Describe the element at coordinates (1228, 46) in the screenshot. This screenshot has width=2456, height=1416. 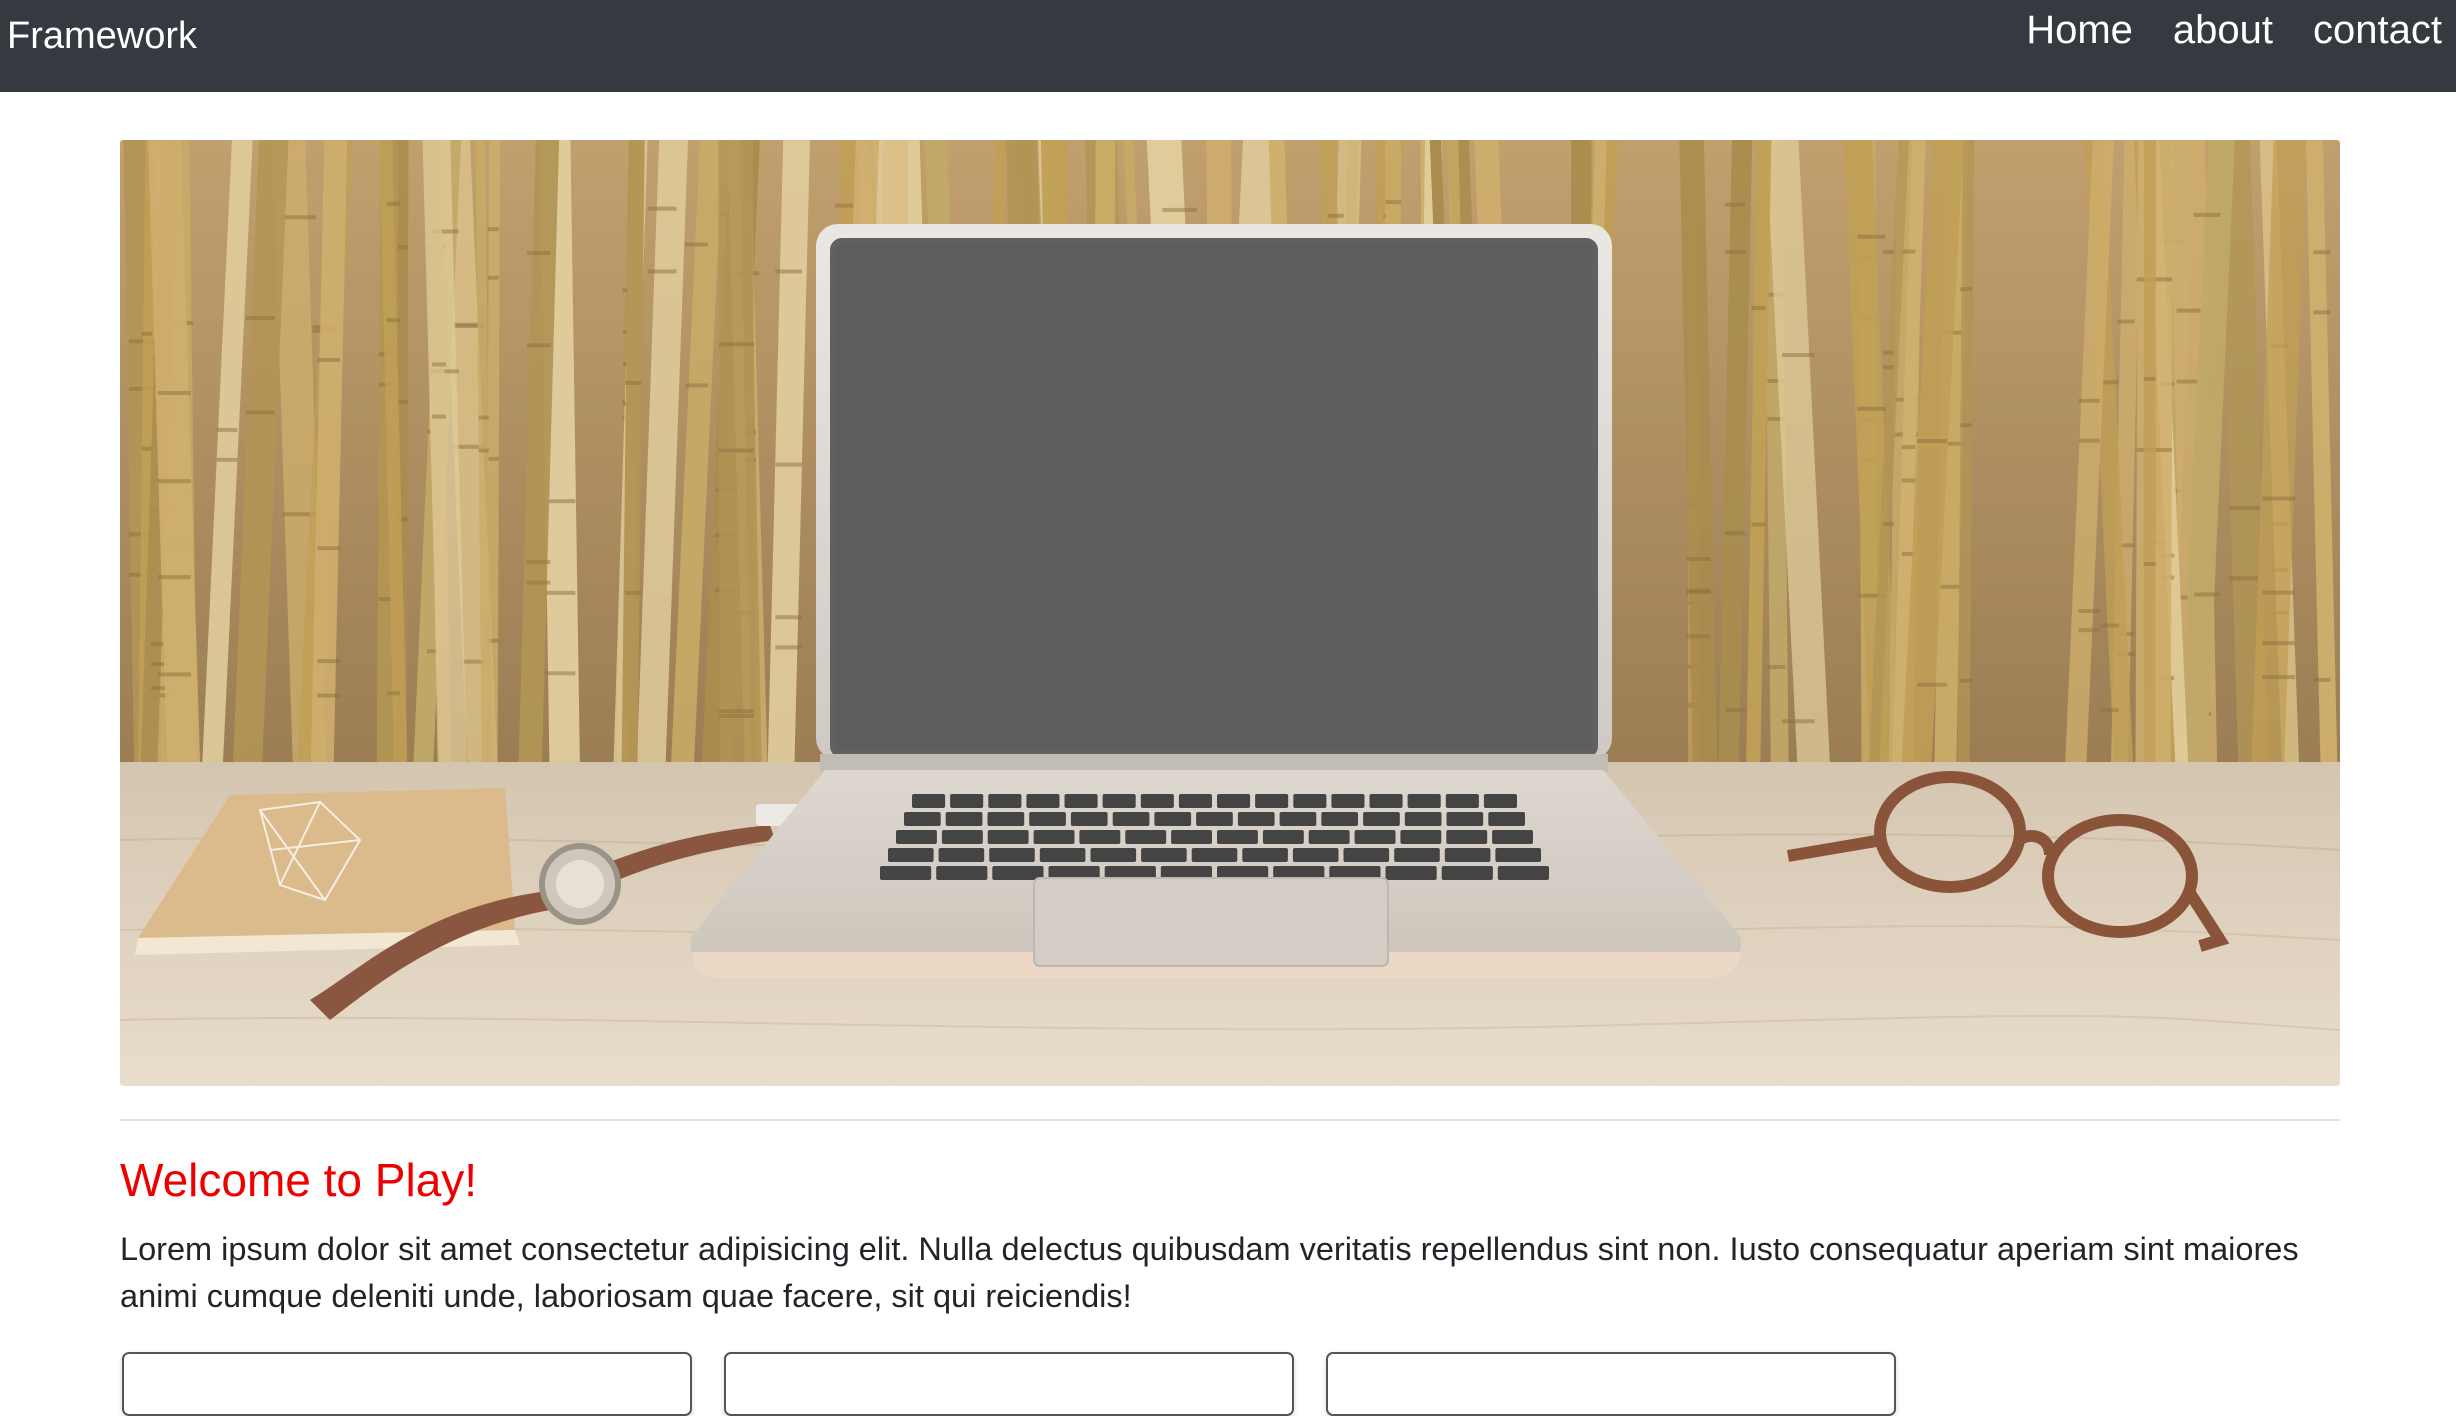
I see `navbar: Framework Home about contact` at that location.